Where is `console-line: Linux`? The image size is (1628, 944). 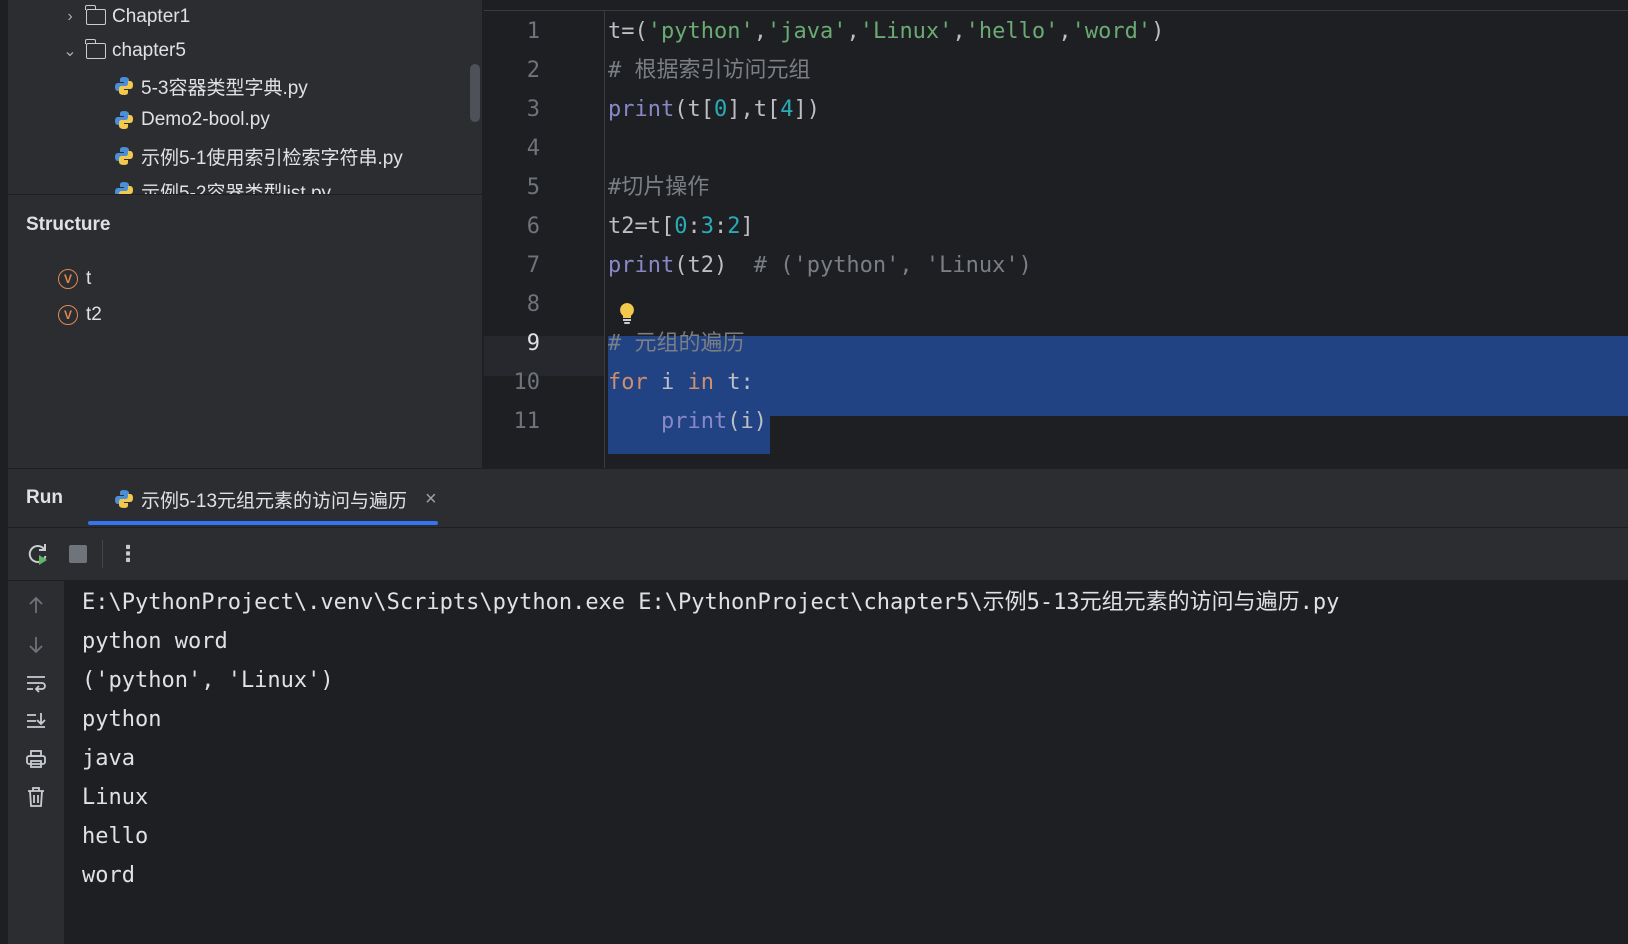
console-line: Linux is located at coordinates (115, 797).